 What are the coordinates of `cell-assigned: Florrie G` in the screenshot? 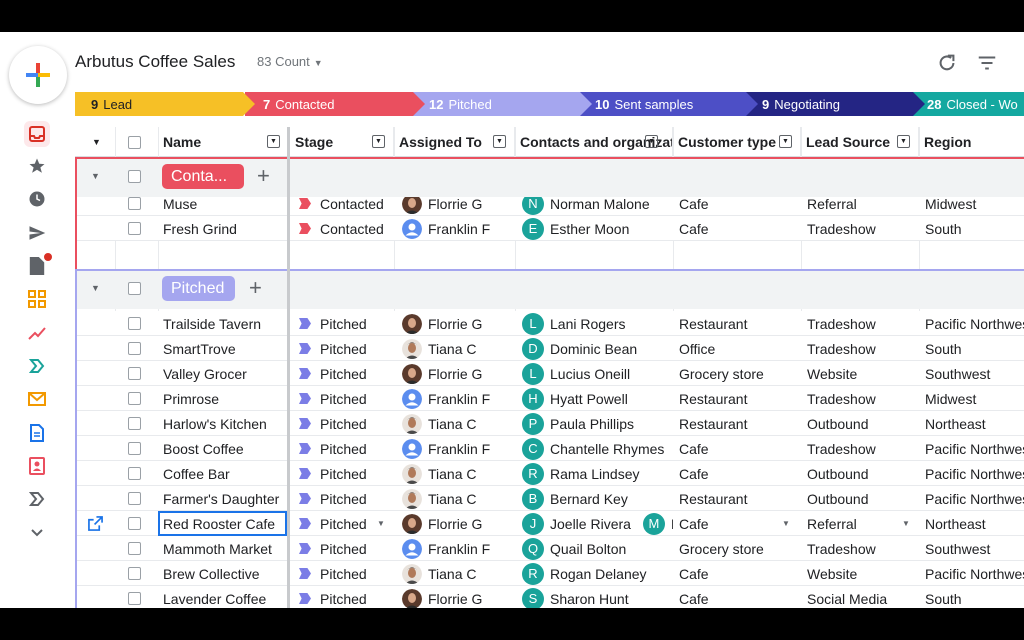 It's located at (456, 323).